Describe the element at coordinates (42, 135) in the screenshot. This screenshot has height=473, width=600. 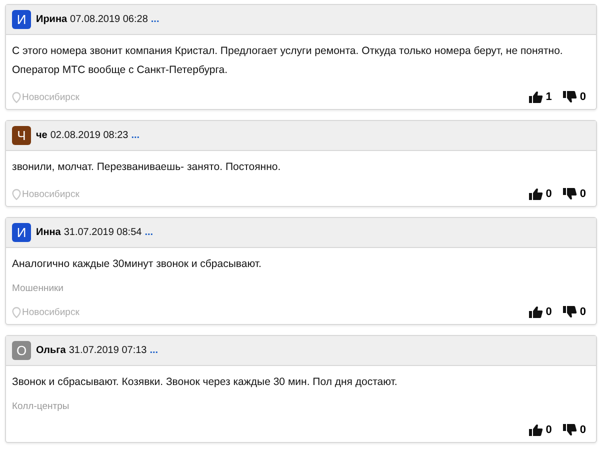
I see `author-name: че` at that location.